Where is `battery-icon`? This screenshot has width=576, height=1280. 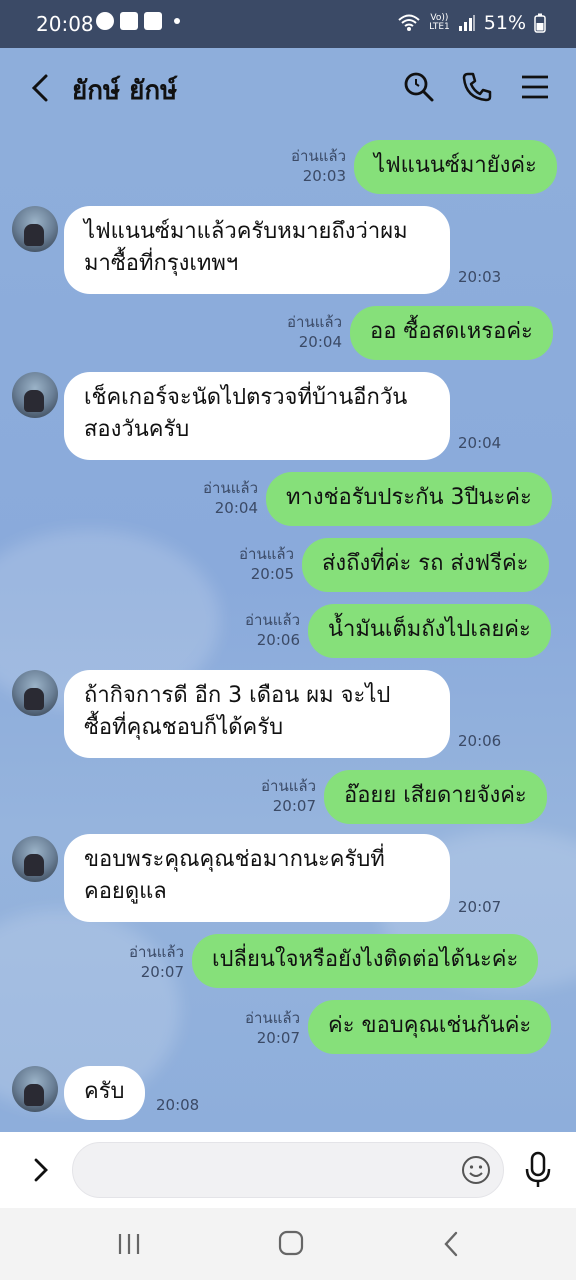 battery-icon is located at coordinates (540, 23).